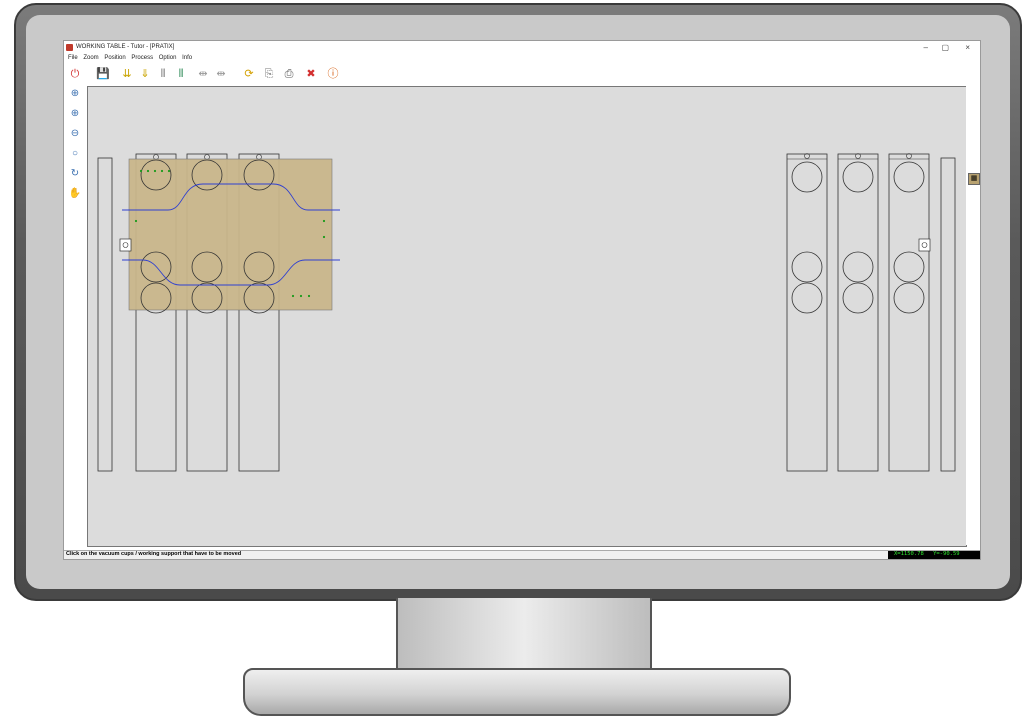 The height and width of the screenshot is (724, 1030). I want to click on layer-toggle-icon: ▦, so click(974, 179).